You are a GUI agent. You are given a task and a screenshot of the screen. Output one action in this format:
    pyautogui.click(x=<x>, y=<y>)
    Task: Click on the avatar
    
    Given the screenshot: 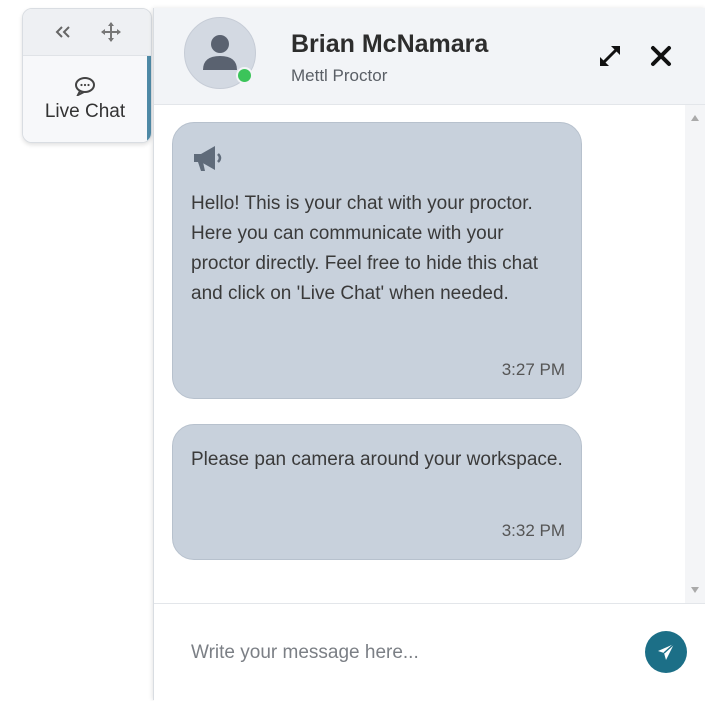 What is the action you would take?
    pyautogui.click(x=220, y=53)
    